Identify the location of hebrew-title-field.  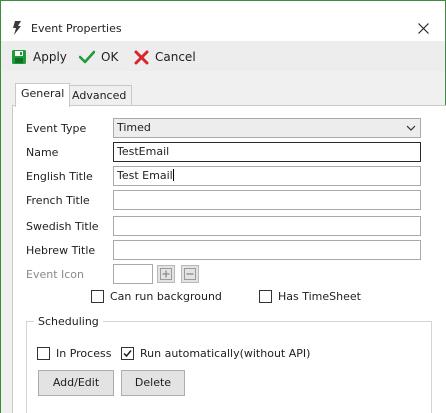
(267, 250).